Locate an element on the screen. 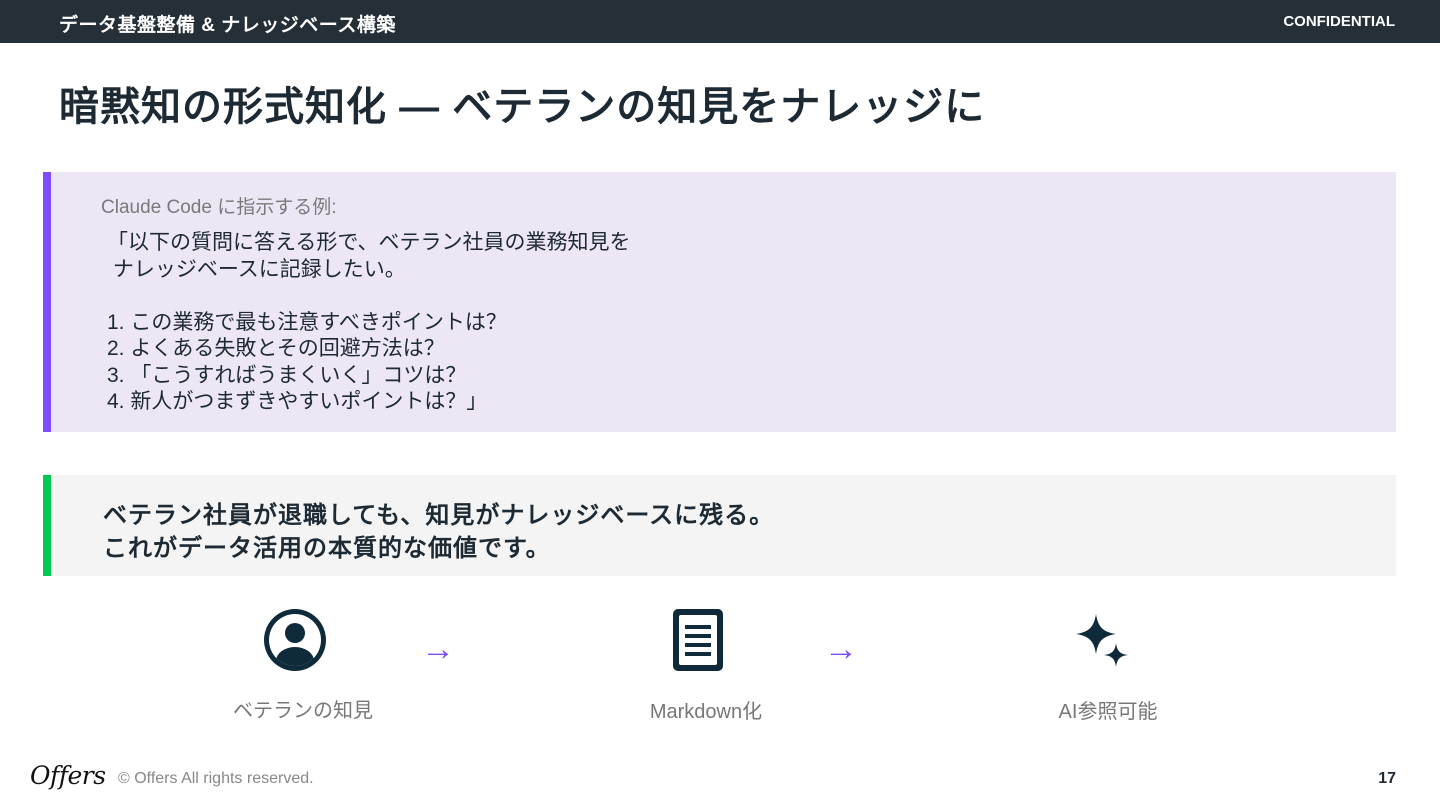 This screenshot has height=810, width=1440. header-title: データ基盤整備 & ナレッジベース構築 is located at coordinates (227, 25).